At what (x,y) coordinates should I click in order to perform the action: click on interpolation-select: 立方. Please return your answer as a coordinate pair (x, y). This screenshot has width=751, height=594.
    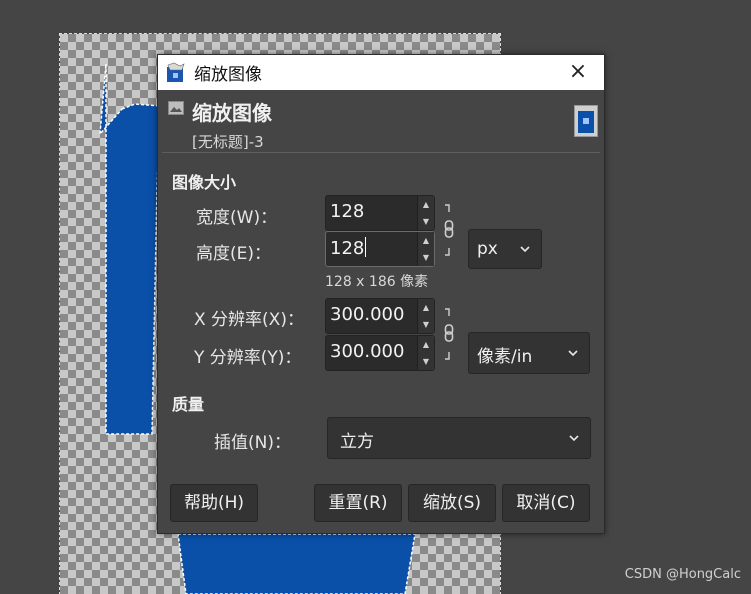
    Looking at the image, I should click on (459, 438).